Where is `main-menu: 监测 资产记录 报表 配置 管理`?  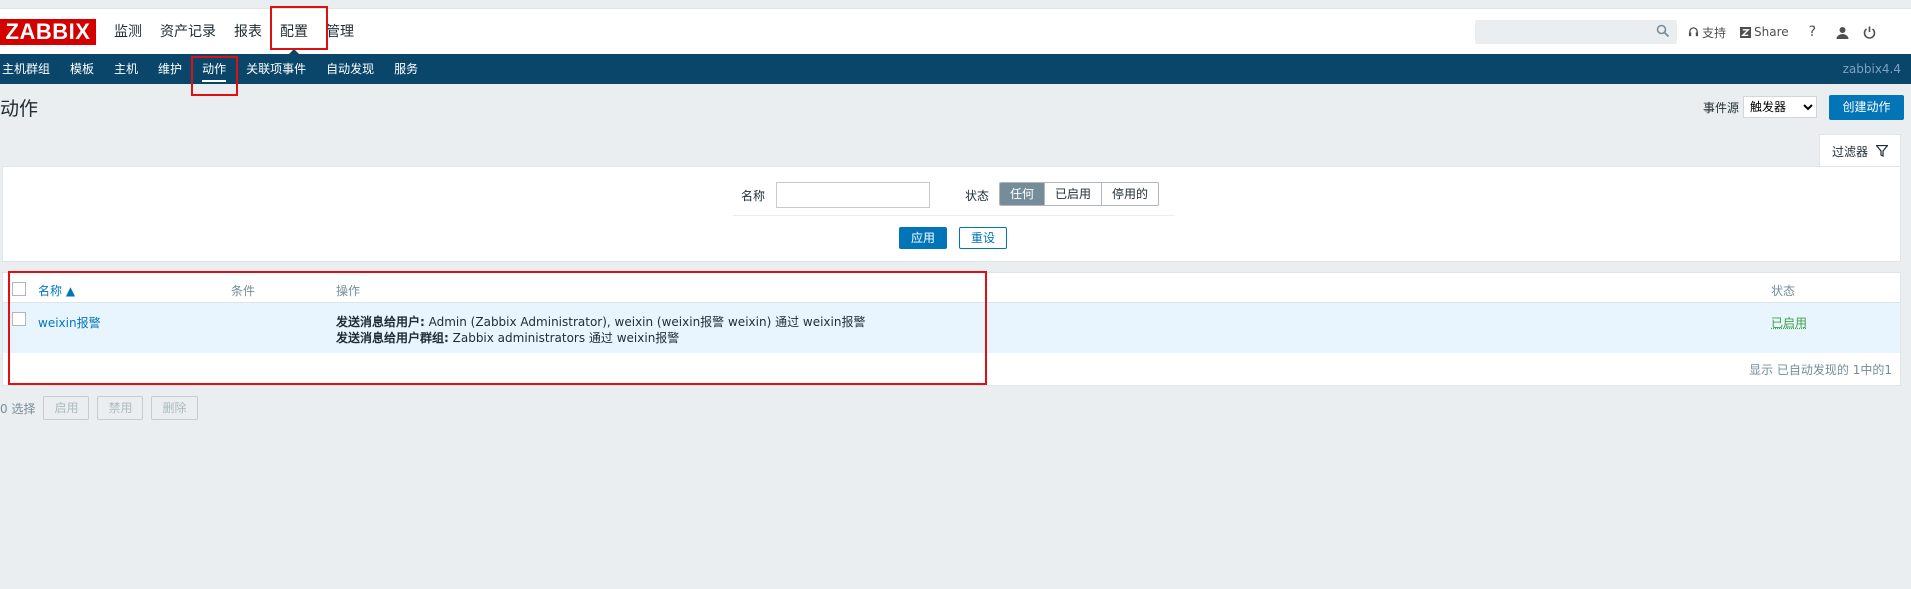 main-menu: 监测 资产记录 报表 配置 管理 is located at coordinates (234, 32).